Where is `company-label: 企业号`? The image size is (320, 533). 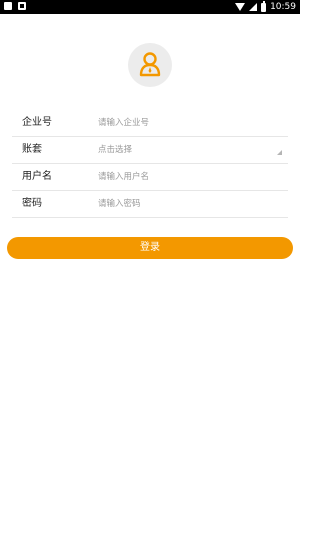
company-label: 企业号 is located at coordinates (37, 122).